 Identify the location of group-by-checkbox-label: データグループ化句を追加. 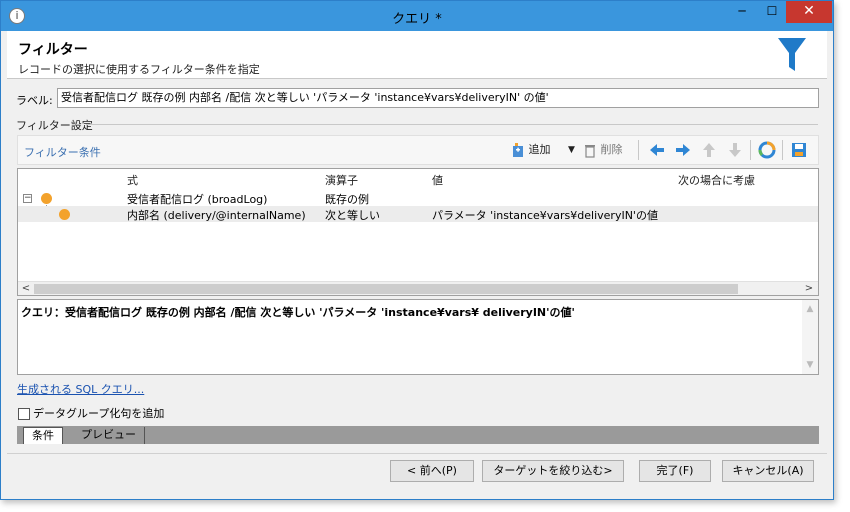
(99, 413).